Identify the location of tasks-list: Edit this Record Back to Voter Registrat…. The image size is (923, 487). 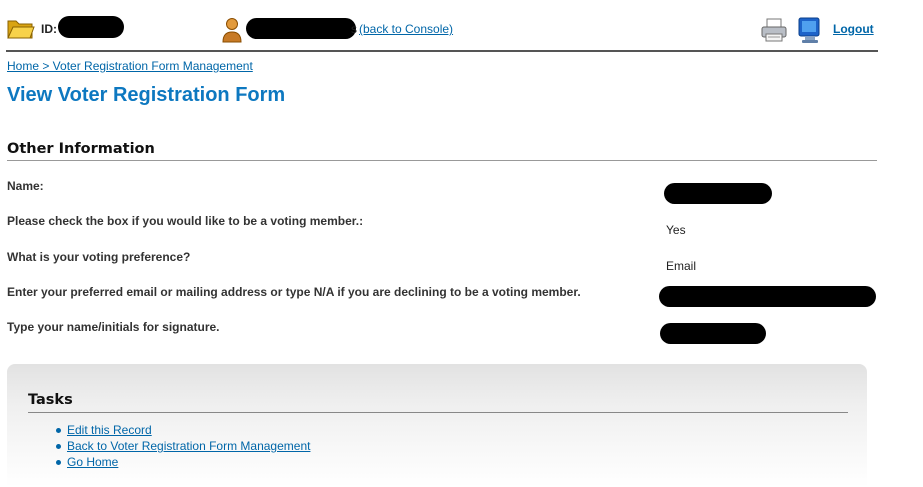
(183, 446).